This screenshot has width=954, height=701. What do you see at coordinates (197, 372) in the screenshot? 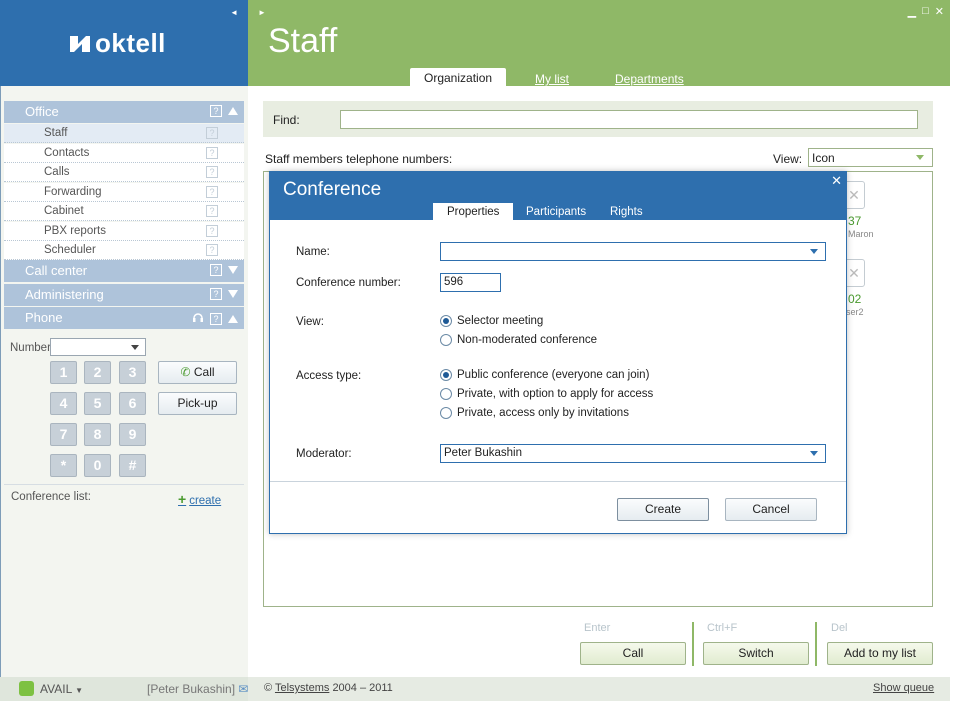
I see `call-button: ✆ Call` at bounding box center [197, 372].